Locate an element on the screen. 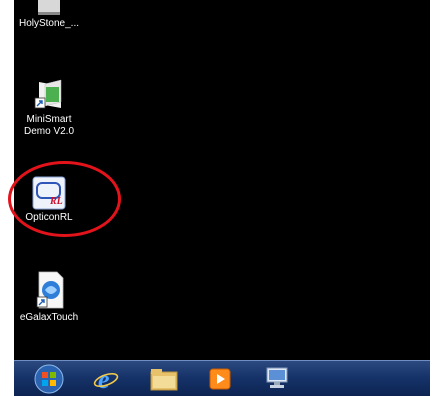 This screenshot has width=432, height=396. start-button is located at coordinates (49, 379).